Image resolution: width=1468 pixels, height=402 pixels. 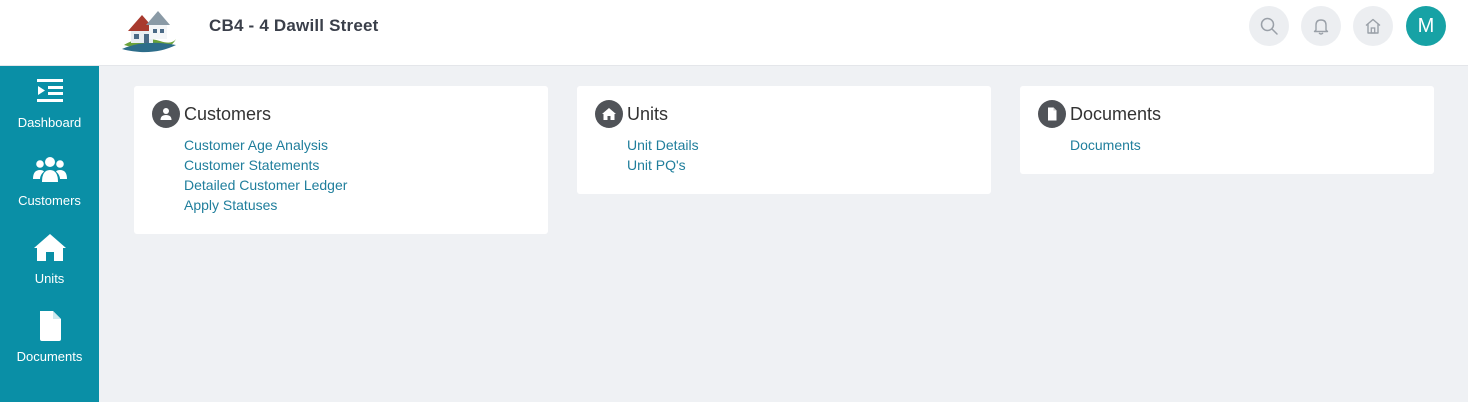 What do you see at coordinates (49, 90) in the screenshot?
I see `dashboard-icon` at bounding box center [49, 90].